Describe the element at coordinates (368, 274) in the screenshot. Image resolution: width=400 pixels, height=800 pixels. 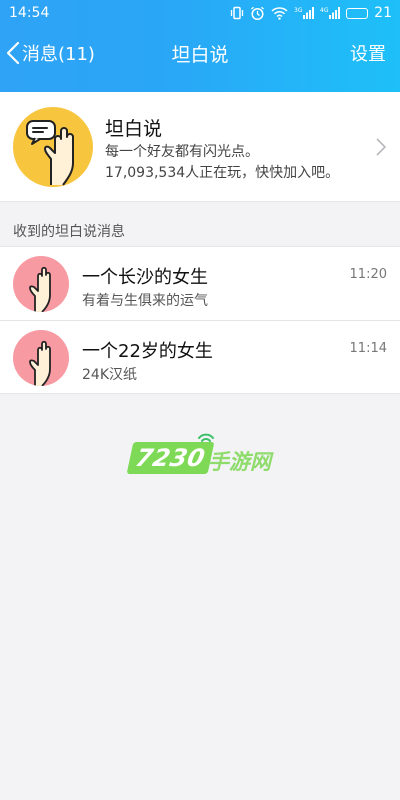
I see `message-time: 11:20` at that location.